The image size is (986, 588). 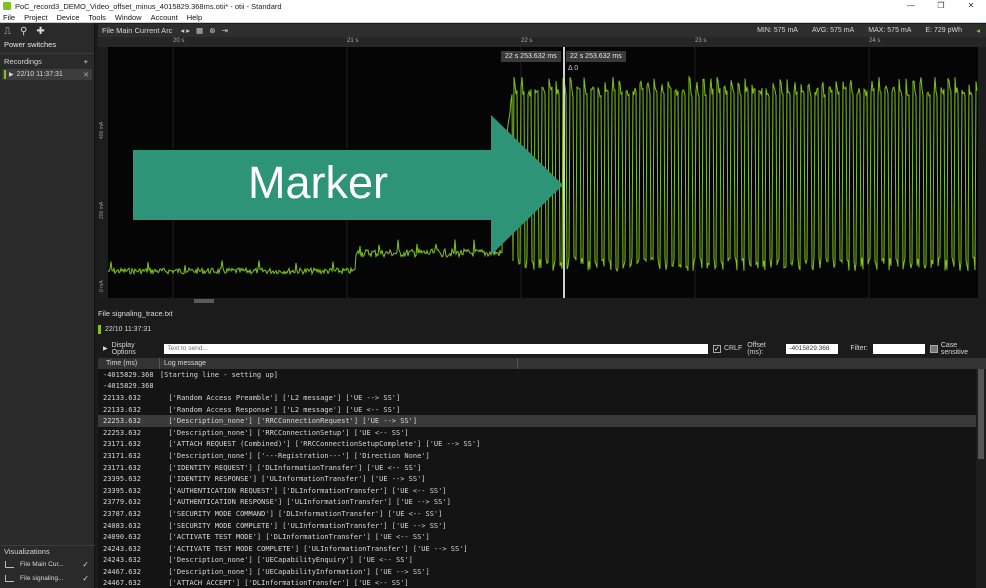 What do you see at coordinates (716, 348) in the screenshot?
I see `crlf-checkbox: ✓` at bounding box center [716, 348].